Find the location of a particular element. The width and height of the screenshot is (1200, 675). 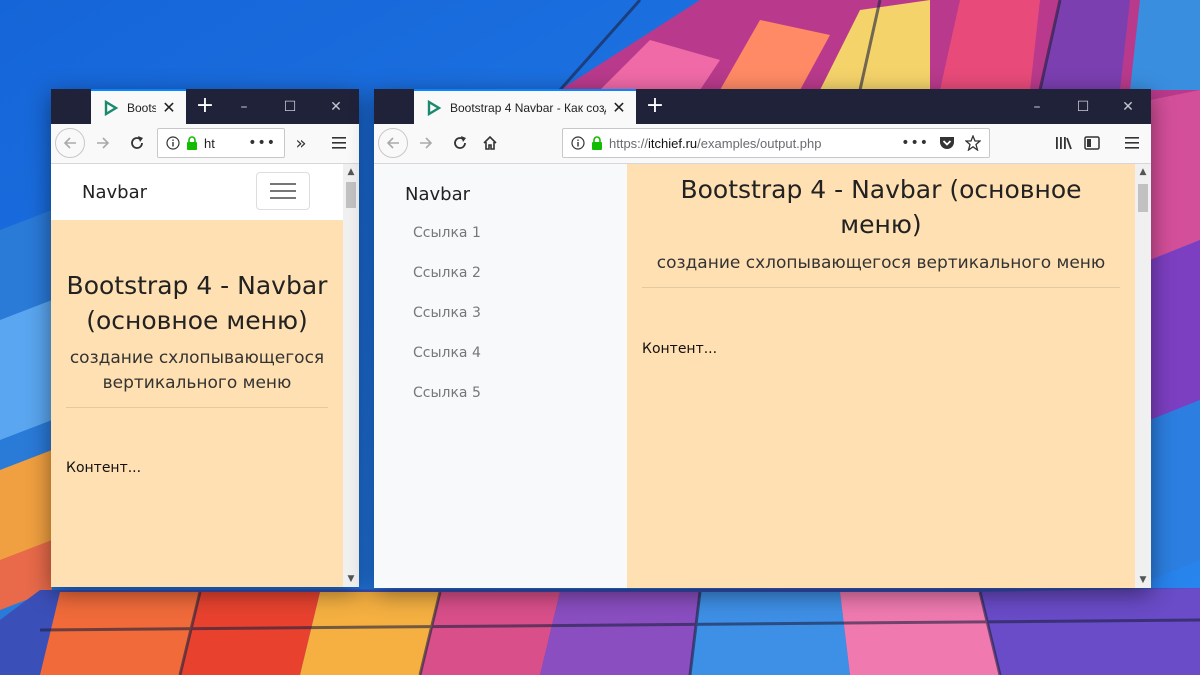

sidebar-icon is located at coordinates (1092, 143).